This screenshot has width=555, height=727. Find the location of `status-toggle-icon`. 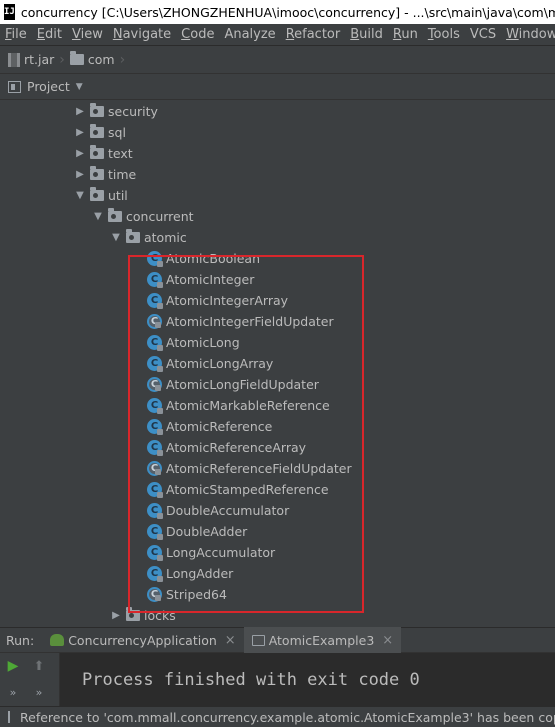

status-toggle-icon is located at coordinates (9, 717).